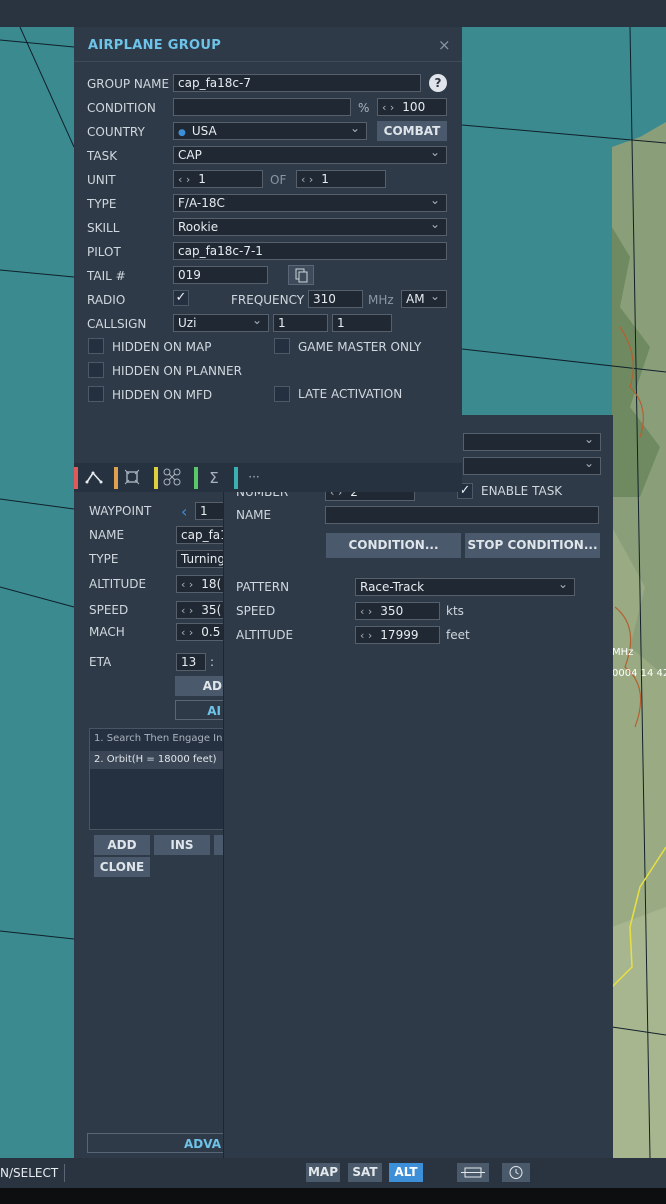 This screenshot has height=1204, width=666. What do you see at coordinates (623, 652) in the screenshot?
I see `map-label-mhz: MHz` at bounding box center [623, 652].